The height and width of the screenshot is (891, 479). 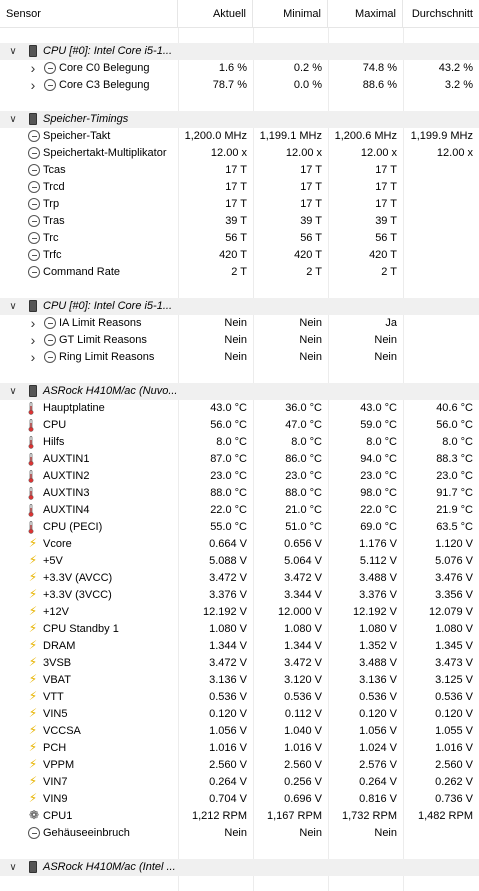 What do you see at coordinates (55, 425) in the screenshot?
I see `sensor-label: CPU` at bounding box center [55, 425].